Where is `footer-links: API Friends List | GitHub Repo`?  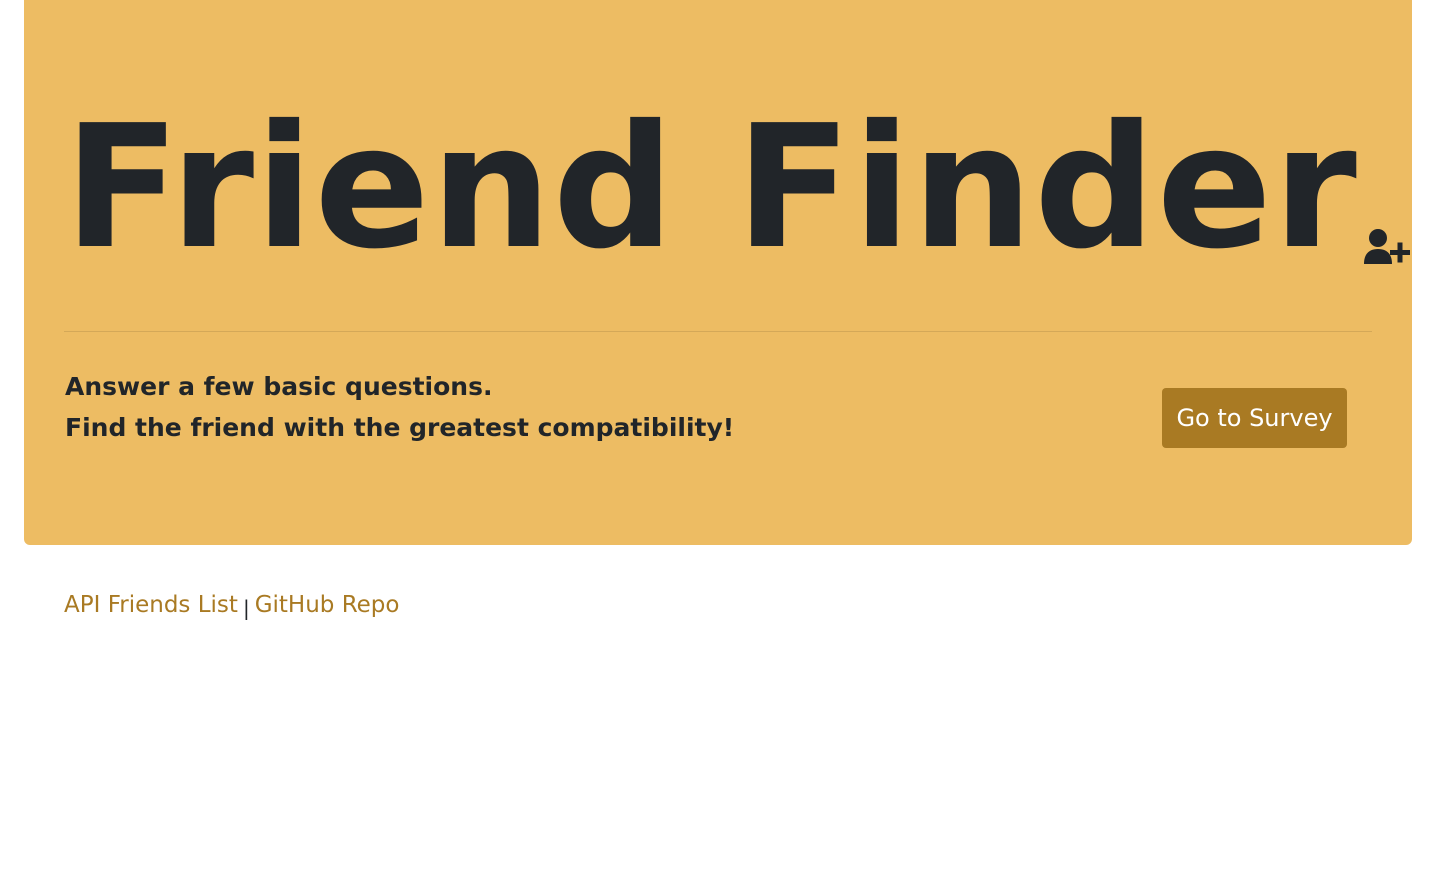
footer-links: API Friends List | GitHub Repo is located at coordinates (231, 605).